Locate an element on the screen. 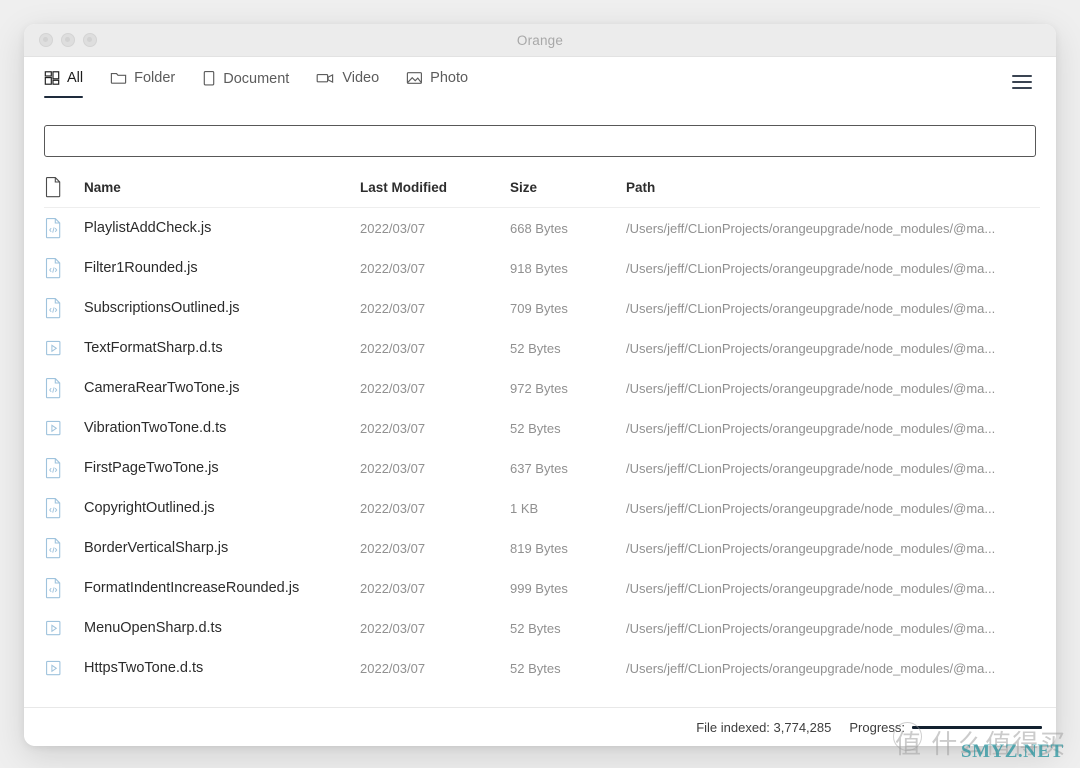 This screenshot has height=768, width=1080. maximize-button is located at coordinates (90, 40).